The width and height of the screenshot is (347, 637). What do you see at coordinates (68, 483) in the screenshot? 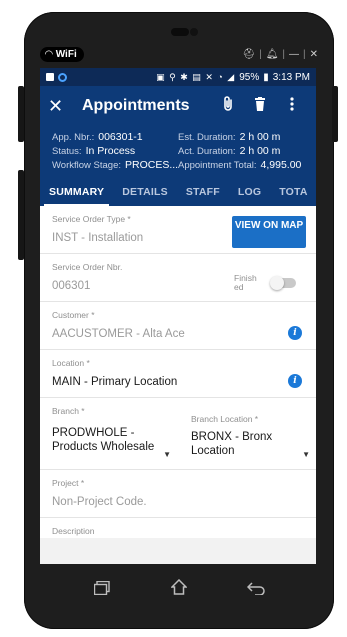
I see `project-label: Project *` at bounding box center [68, 483].